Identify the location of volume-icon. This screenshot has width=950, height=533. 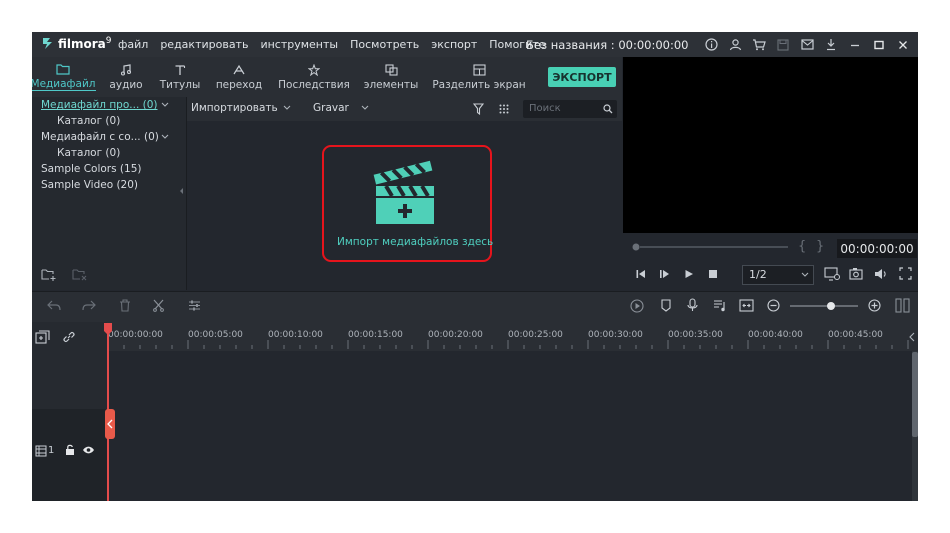
(881, 274).